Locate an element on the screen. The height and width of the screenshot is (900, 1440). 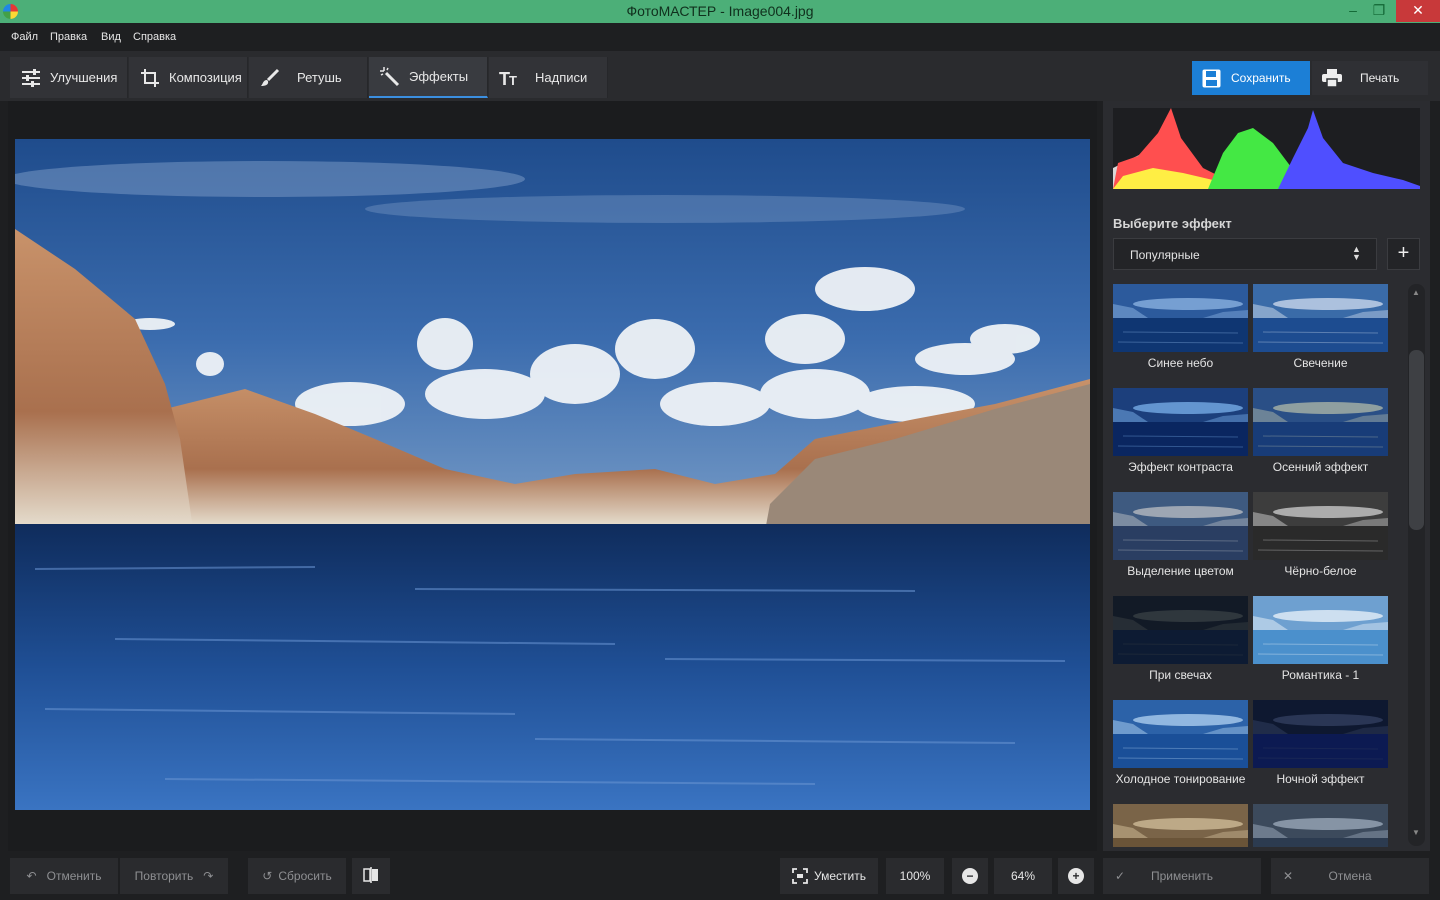
cancel-button: ✕ Отмена is located at coordinates (1350, 876).